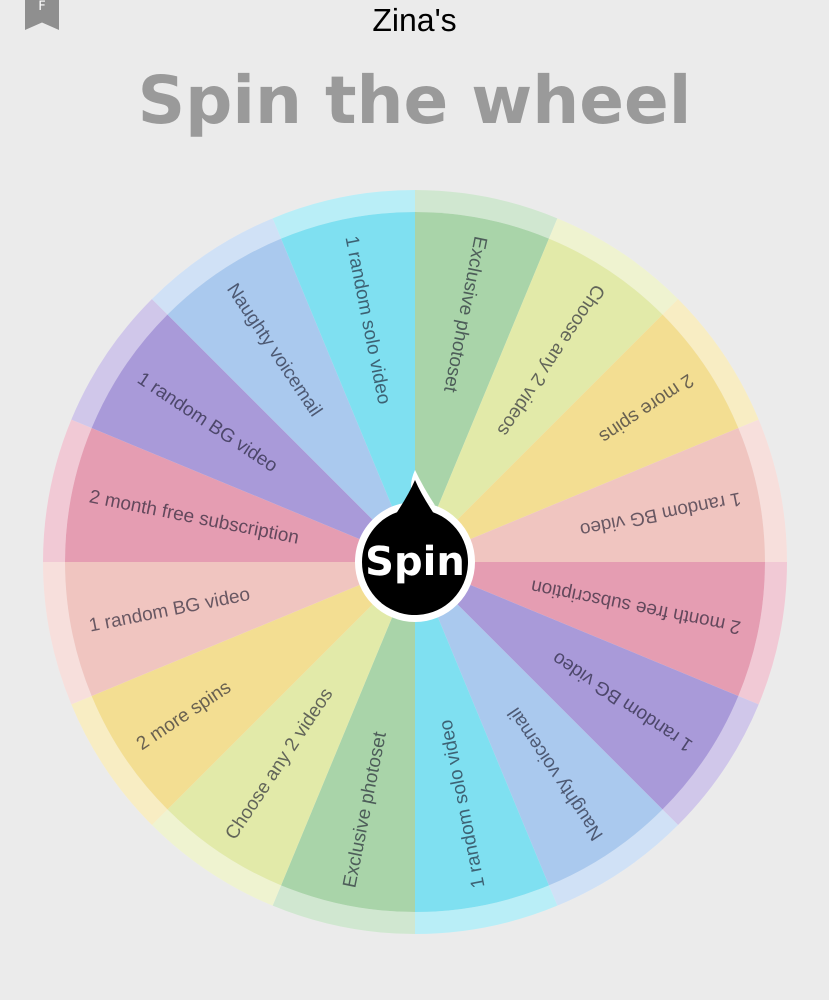  Describe the element at coordinates (414, 101) in the screenshot. I see `heading: Spin the wheel` at that location.